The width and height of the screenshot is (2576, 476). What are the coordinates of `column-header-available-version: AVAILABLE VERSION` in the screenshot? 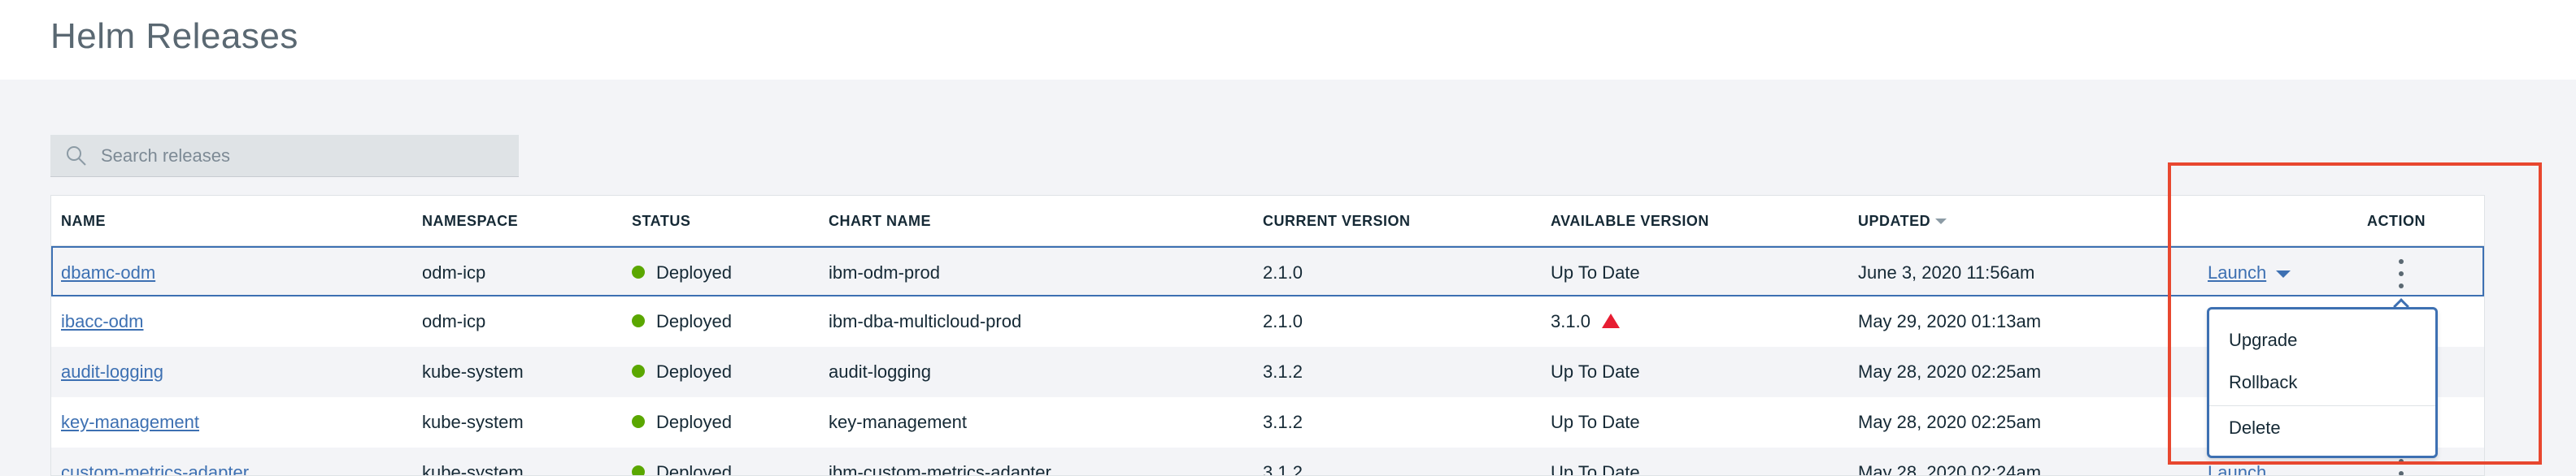 It's located at (1630, 221).